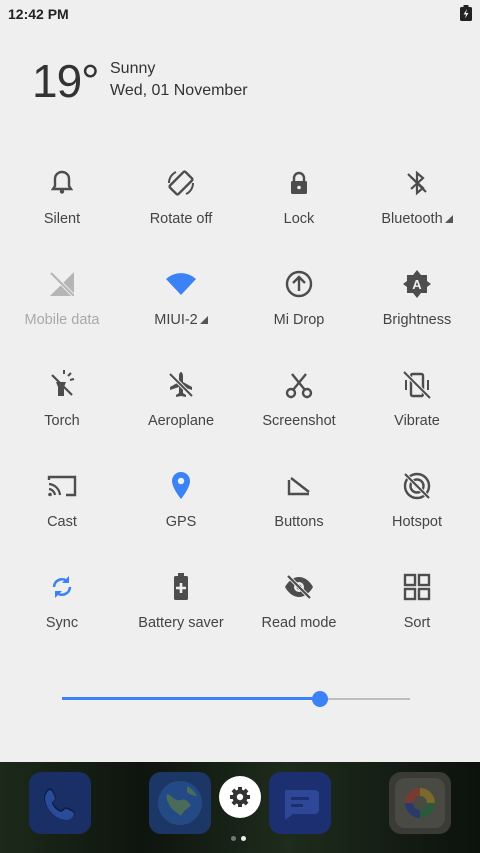 The height and width of the screenshot is (853, 480). What do you see at coordinates (299, 320) in the screenshot?
I see `tile-label: Mi Drop` at bounding box center [299, 320].